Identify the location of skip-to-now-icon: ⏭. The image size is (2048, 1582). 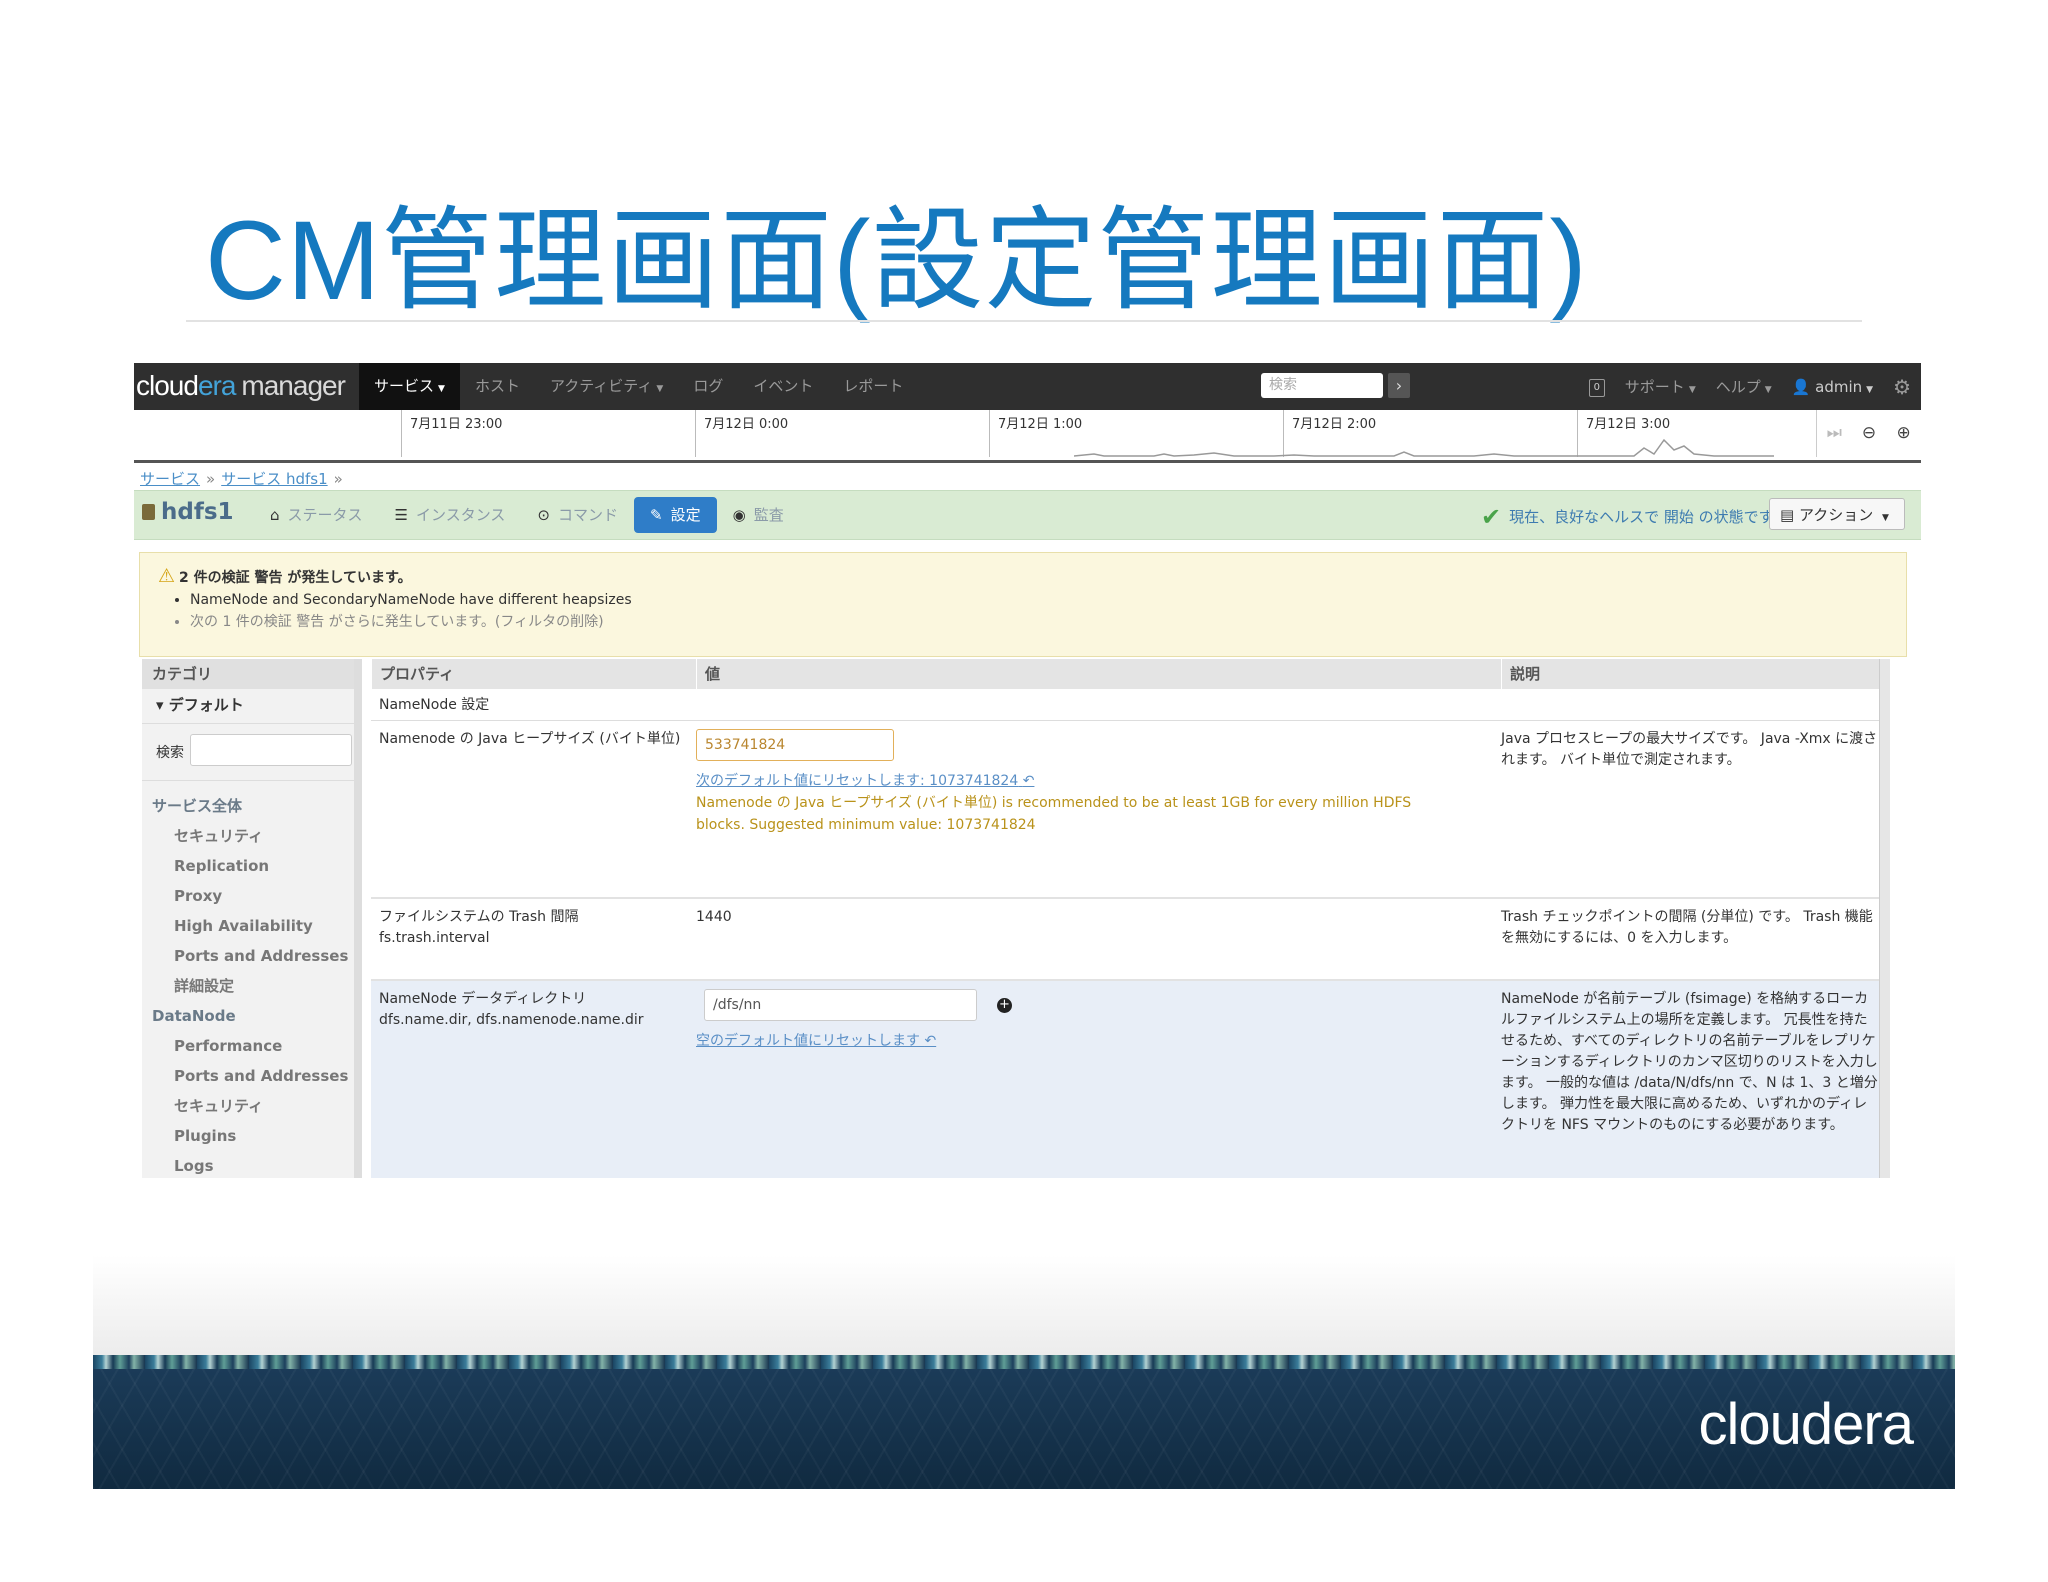
(1834, 433).